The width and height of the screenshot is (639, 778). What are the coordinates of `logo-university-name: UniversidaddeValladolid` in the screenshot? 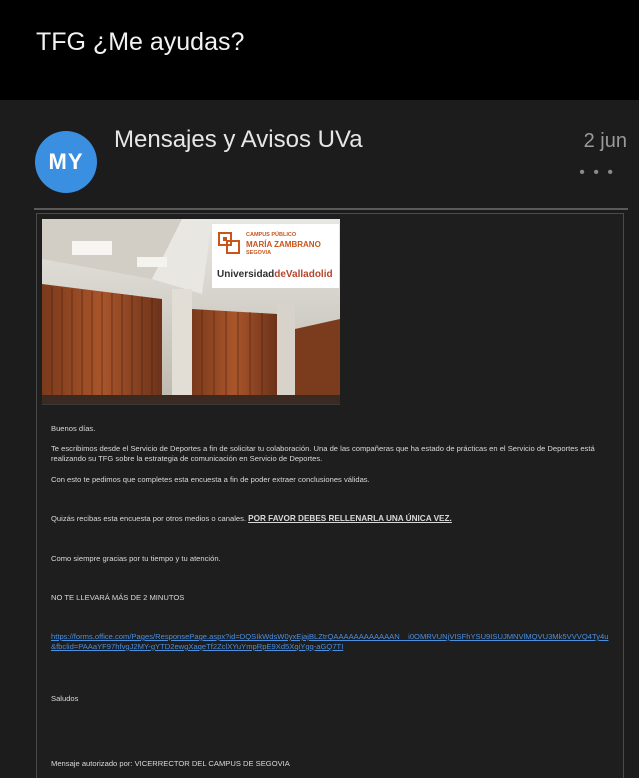 It's located at (275, 274).